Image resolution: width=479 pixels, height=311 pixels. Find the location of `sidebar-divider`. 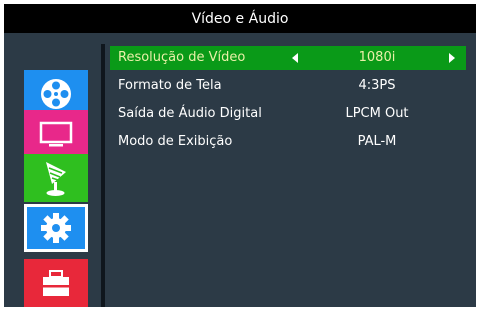

sidebar-divider is located at coordinates (103, 175).